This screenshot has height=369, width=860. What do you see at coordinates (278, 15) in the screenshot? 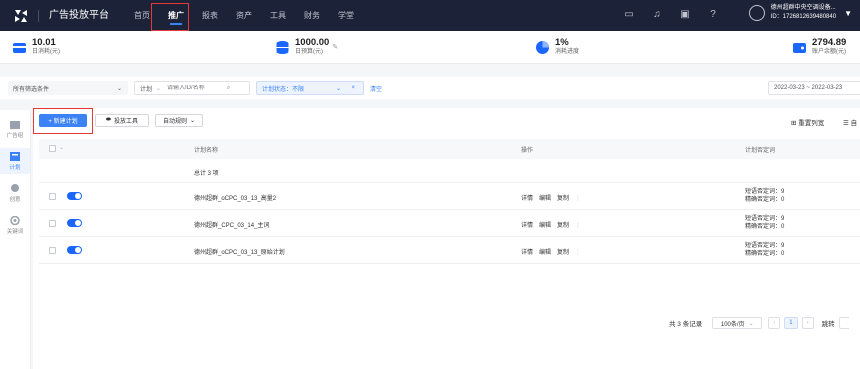
I see `nav-tools: 工具` at bounding box center [278, 15].